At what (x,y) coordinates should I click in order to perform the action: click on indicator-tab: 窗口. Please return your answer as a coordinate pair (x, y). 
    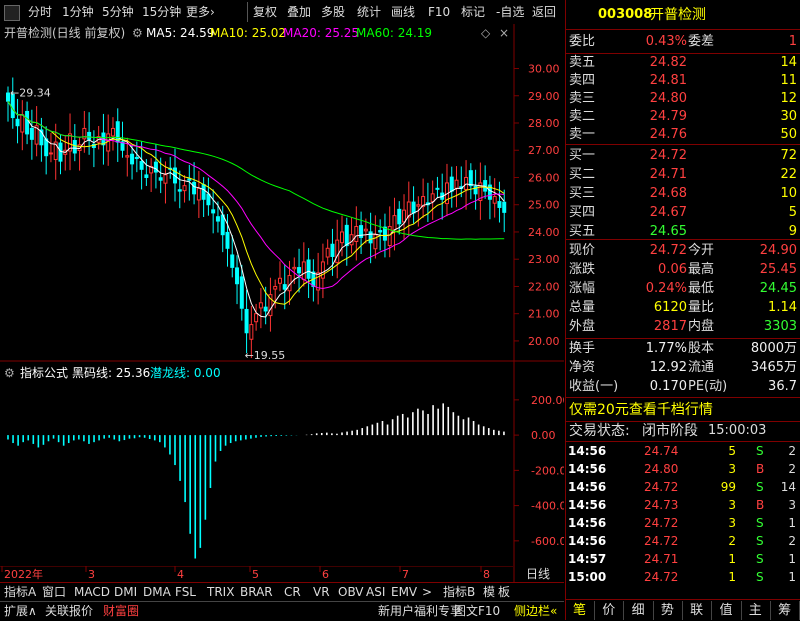
    Looking at the image, I should click on (54, 592).